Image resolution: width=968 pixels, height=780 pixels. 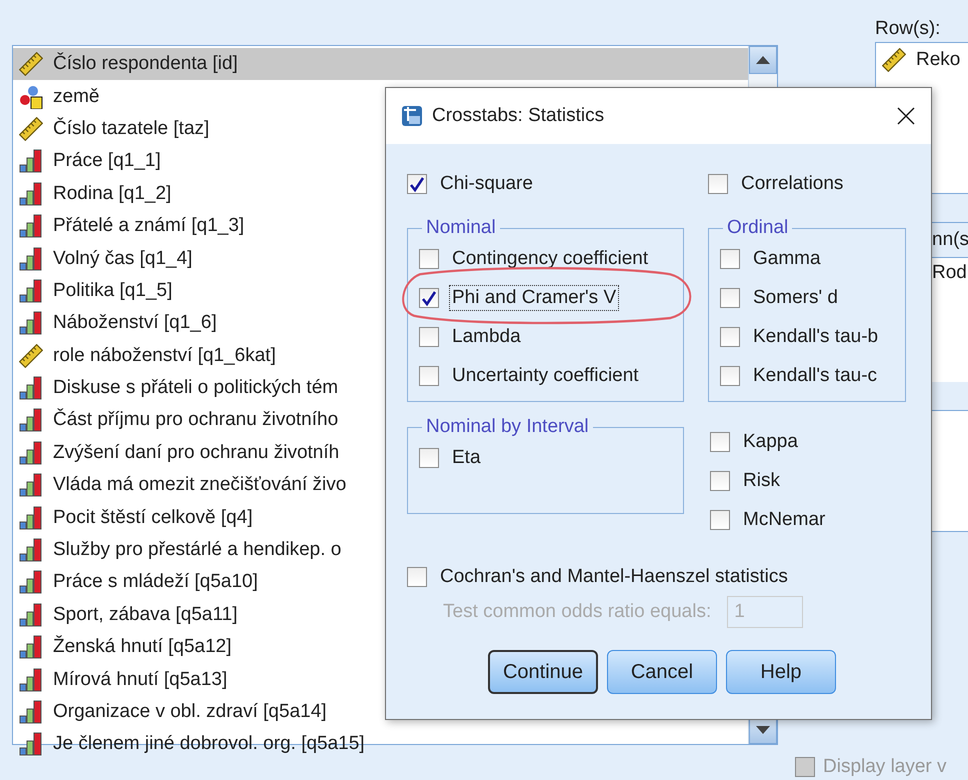 I want to click on group-title: Ordinal, so click(x=758, y=228).